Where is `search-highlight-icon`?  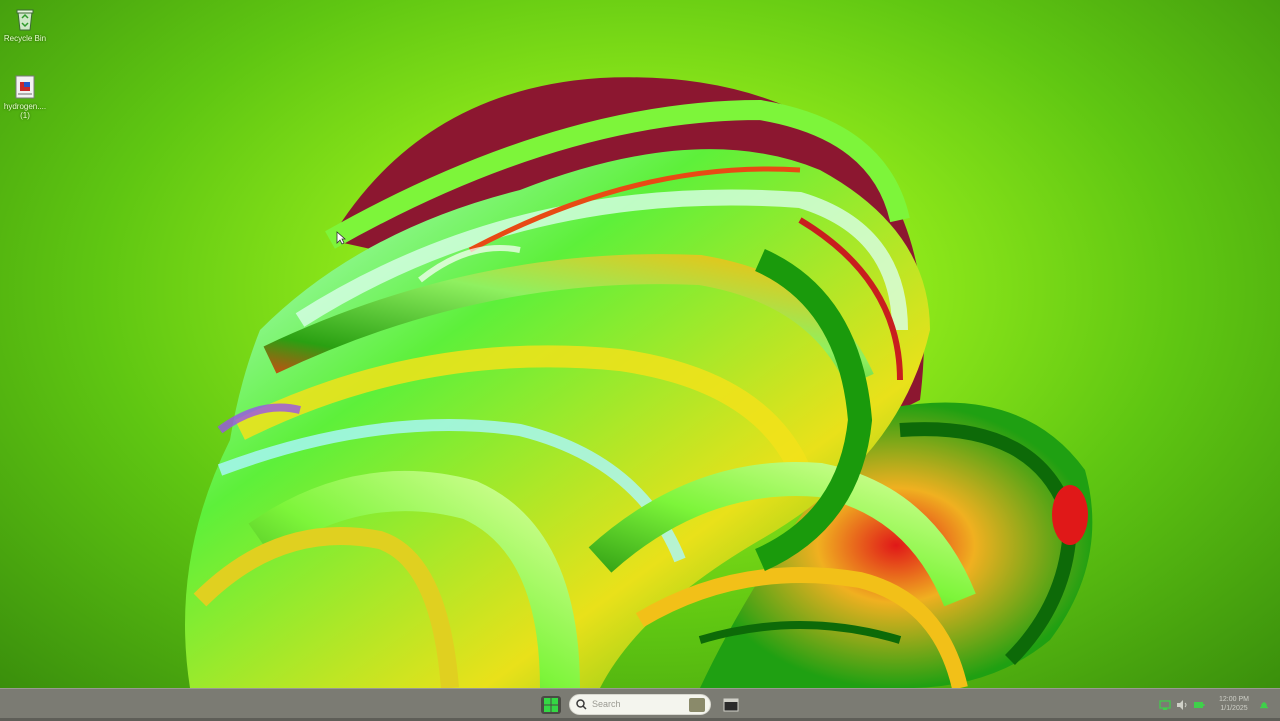
search-highlight-icon is located at coordinates (697, 705).